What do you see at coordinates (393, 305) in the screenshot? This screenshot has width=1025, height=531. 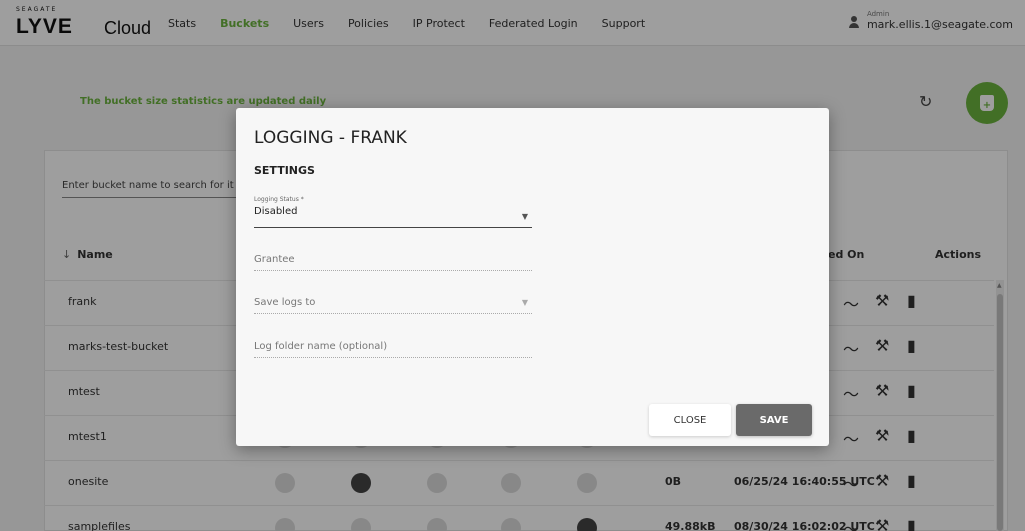 I see `save-logs-to-select: Save logs to ▼` at bounding box center [393, 305].